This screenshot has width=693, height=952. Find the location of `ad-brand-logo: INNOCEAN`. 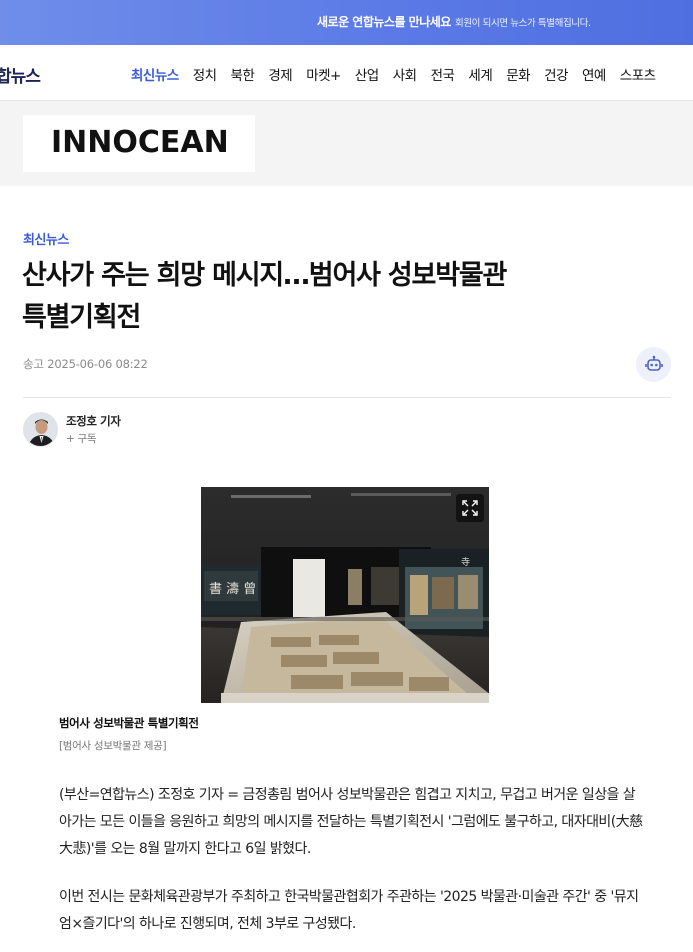

ad-brand-logo: INNOCEAN is located at coordinates (140, 142).